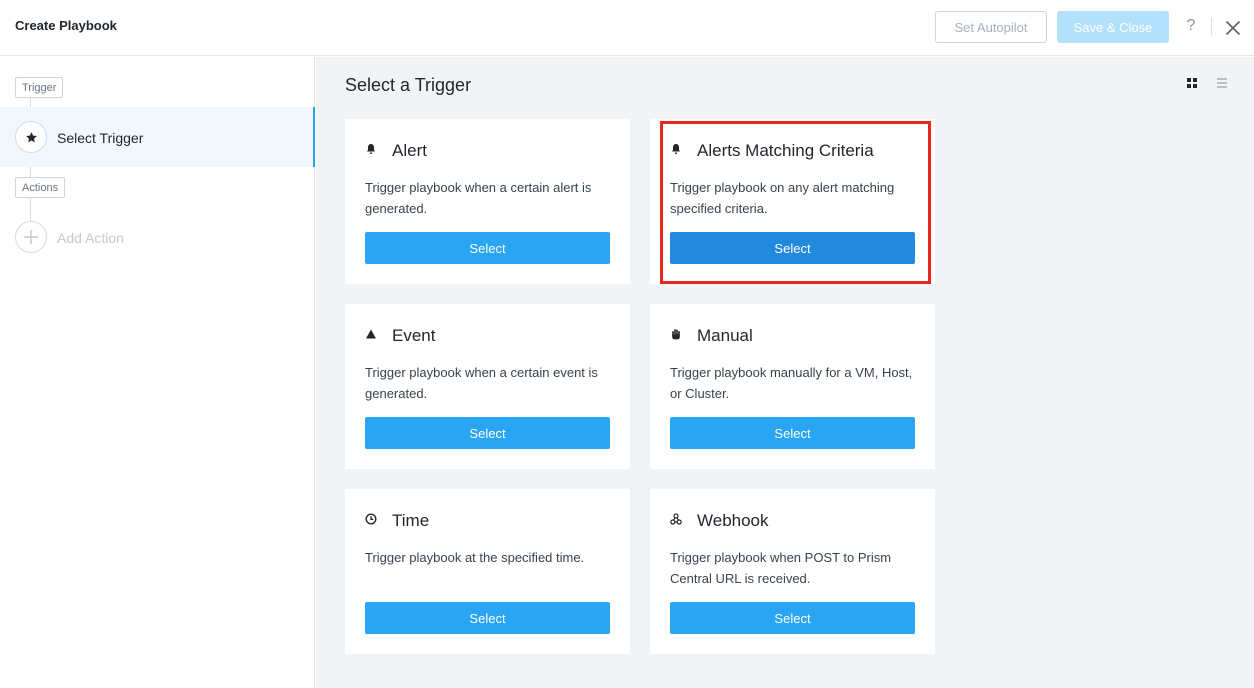 The width and height of the screenshot is (1254, 688). What do you see at coordinates (408, 85) in the screenshot?
I see `section-title: Select a Trigger` at bounding box center [408, 85].